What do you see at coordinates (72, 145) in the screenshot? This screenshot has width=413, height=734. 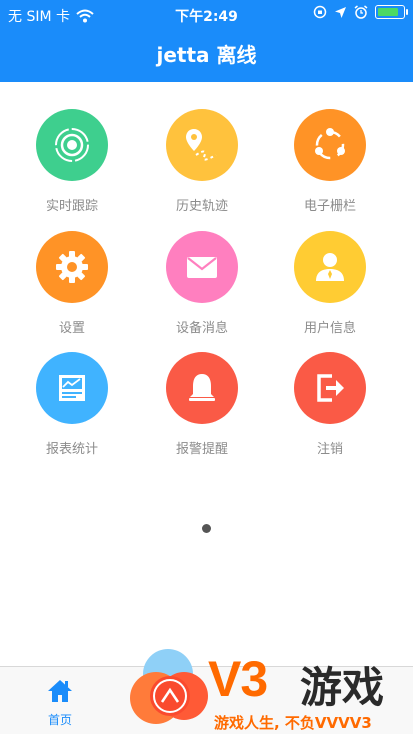 I see `radar-icon` at bounding box center [72, 145].